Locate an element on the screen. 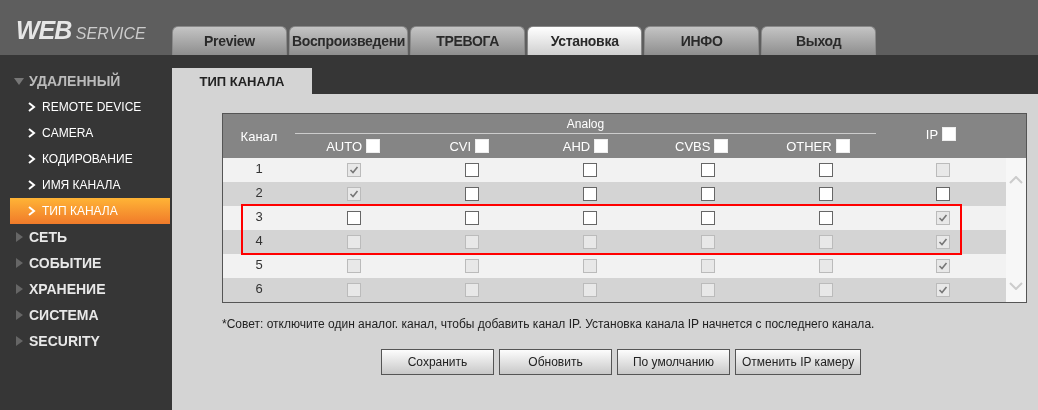 This screenshot has width=1038, height=410. hint-text: *Совет: отключите один аналог. канал, чтобы добавить канал IP. Установка канала IP начнется с последнего канала. is located at coordinates (549, 324).